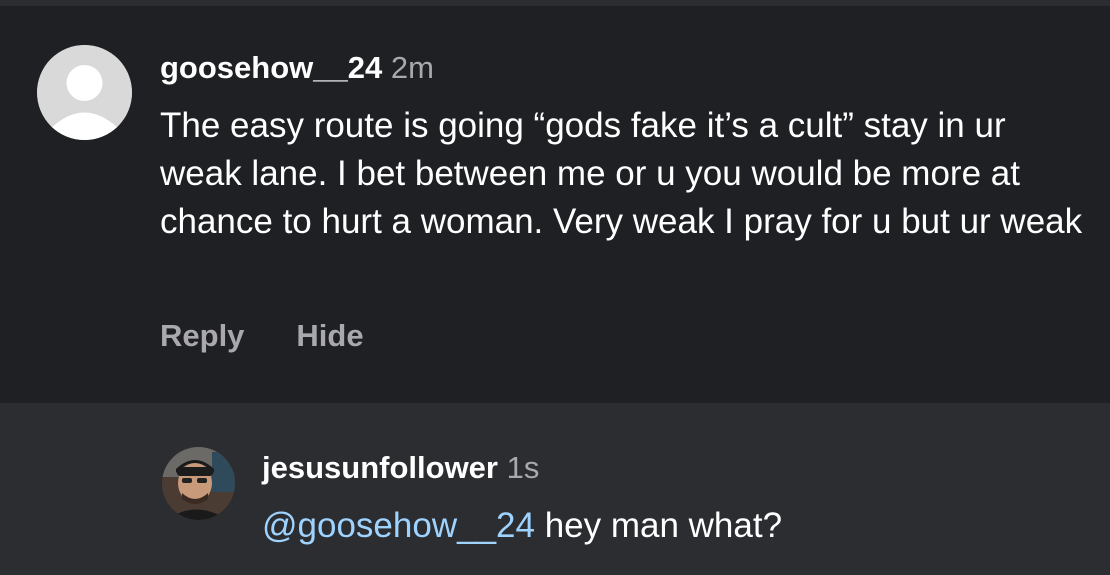 This screenshot has width=1110, height=575. What do you see at coordinates (84, 92) in the screenshot?
I see `default-user-avatar-icon` at bounding box center [84, 92].